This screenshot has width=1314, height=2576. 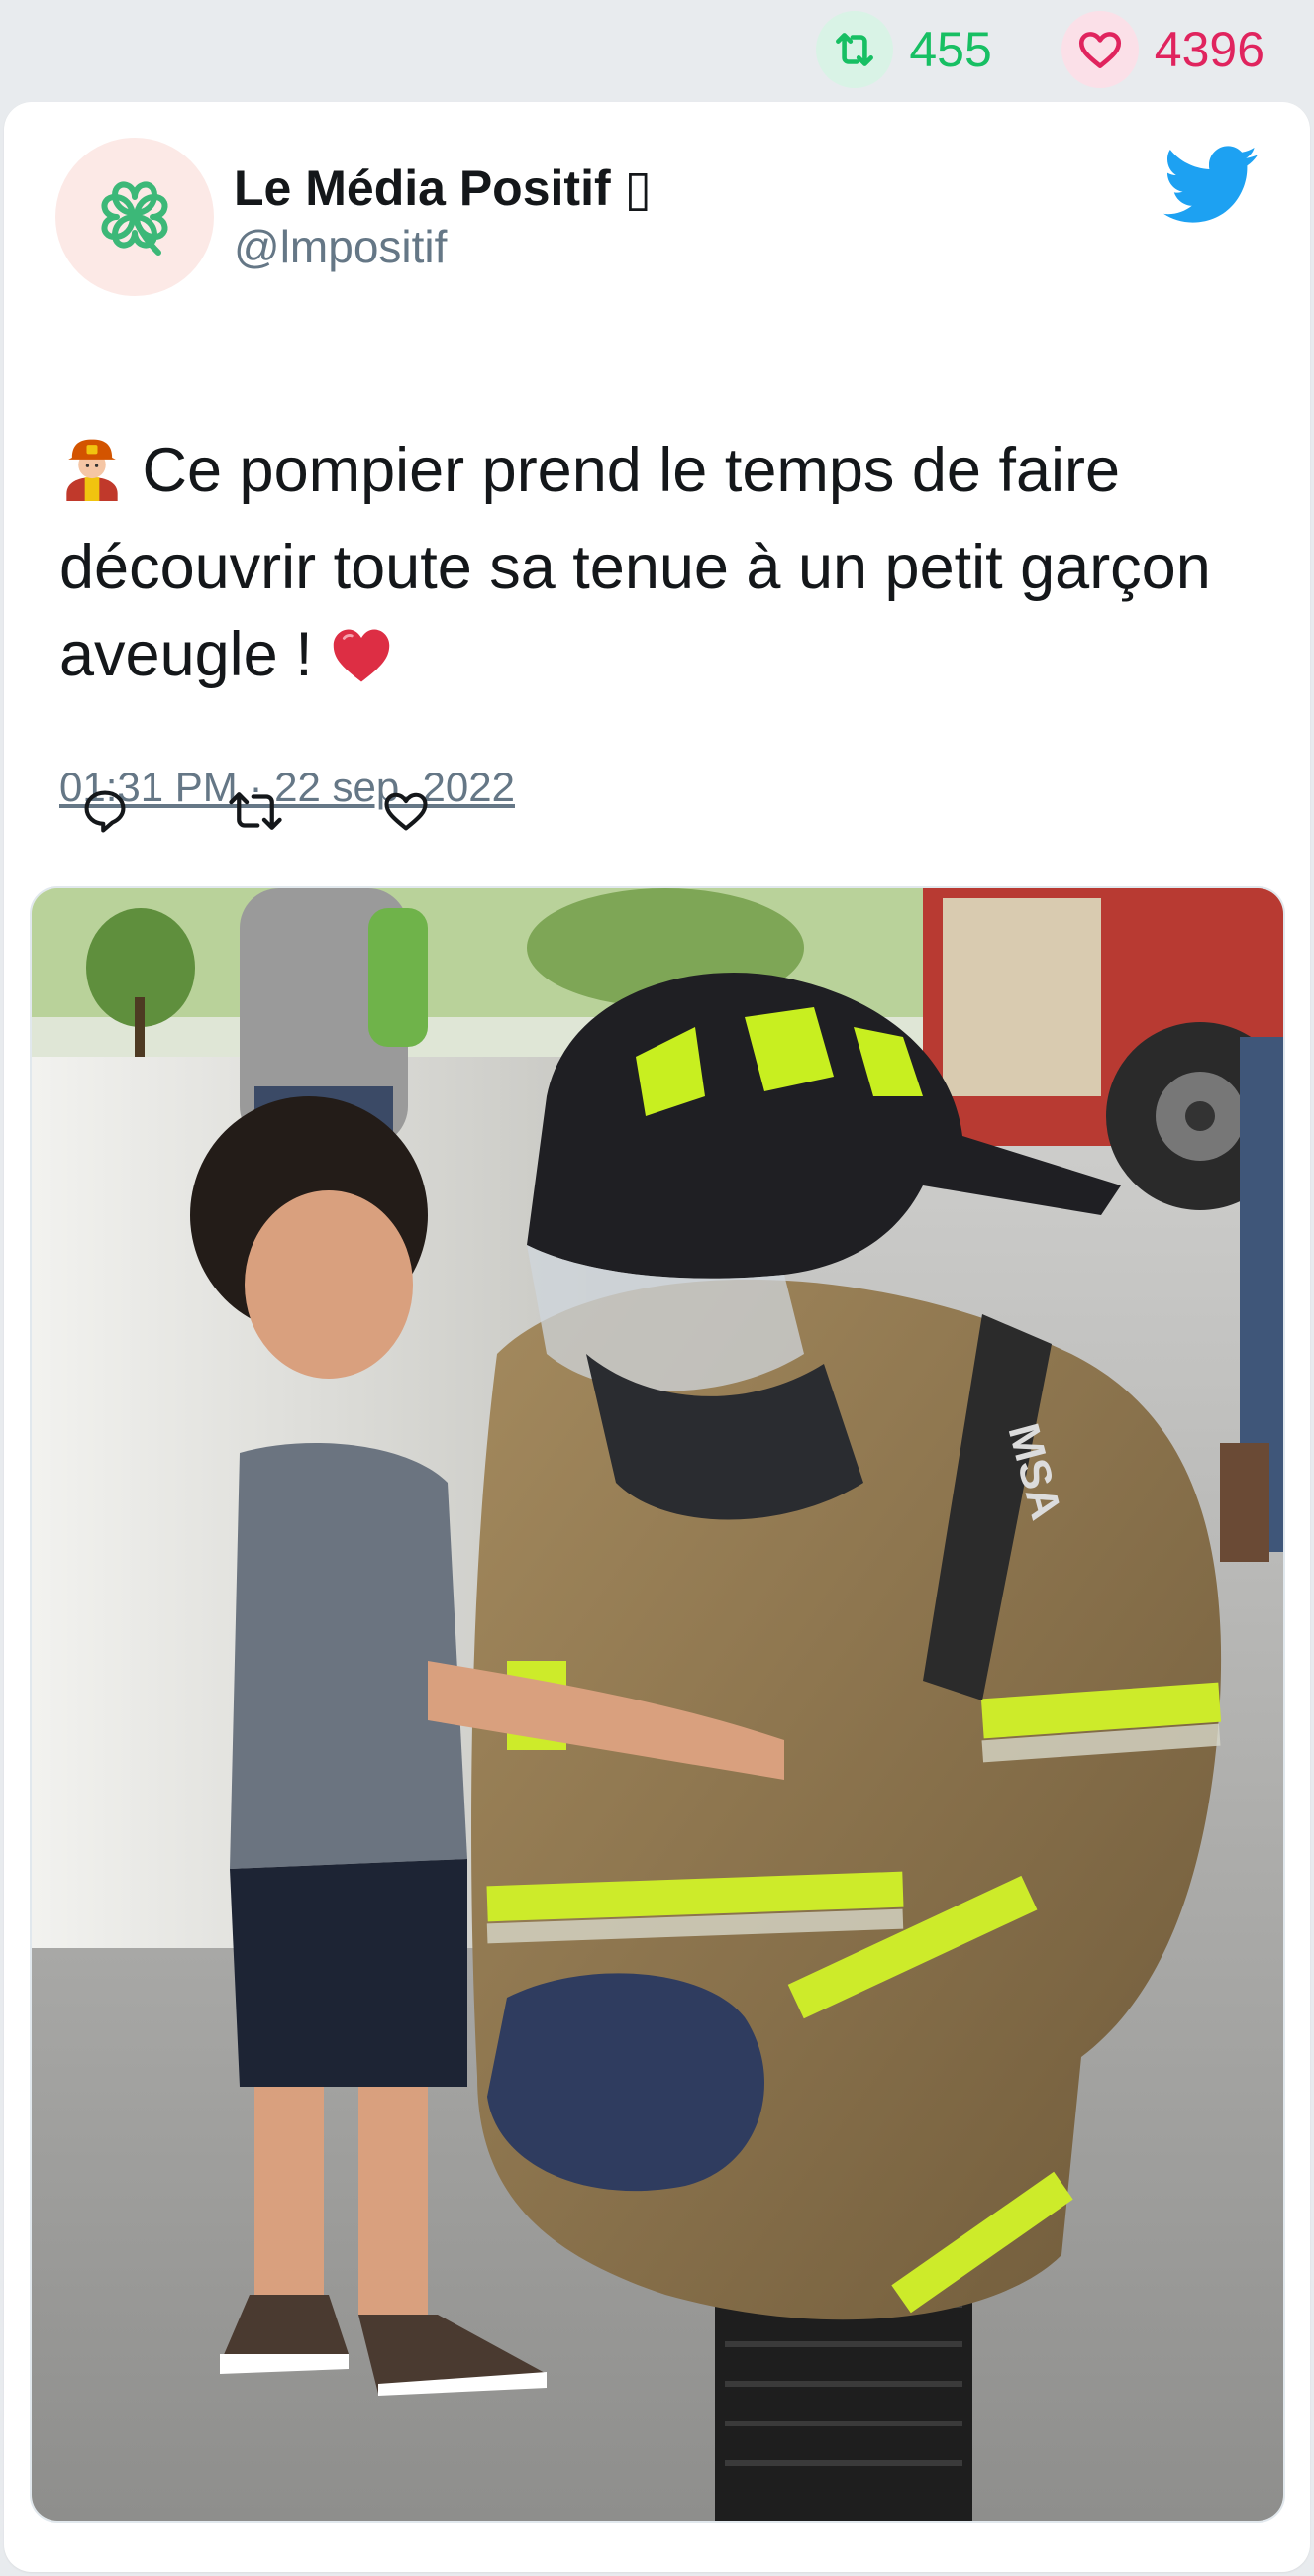 I want to click on reply-button, so click(x=105, y=811).